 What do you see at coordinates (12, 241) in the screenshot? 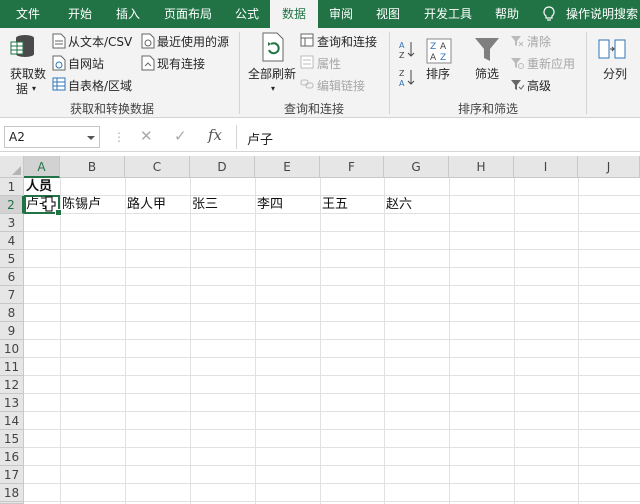
I see `row-header-4: 4` at bounding box center [12, 241].